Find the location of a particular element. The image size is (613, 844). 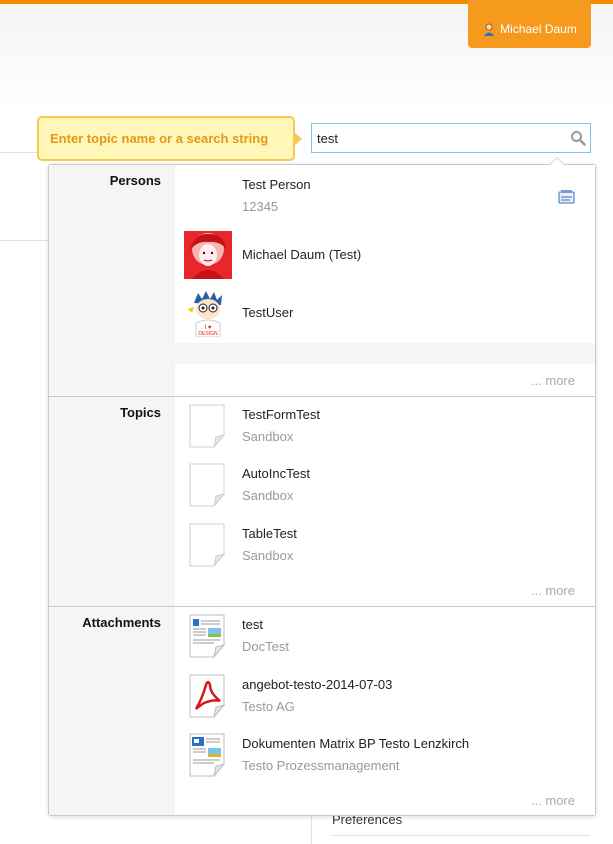

result-detail: Testo Prozessmanagement is located at coordinates (321, 765).